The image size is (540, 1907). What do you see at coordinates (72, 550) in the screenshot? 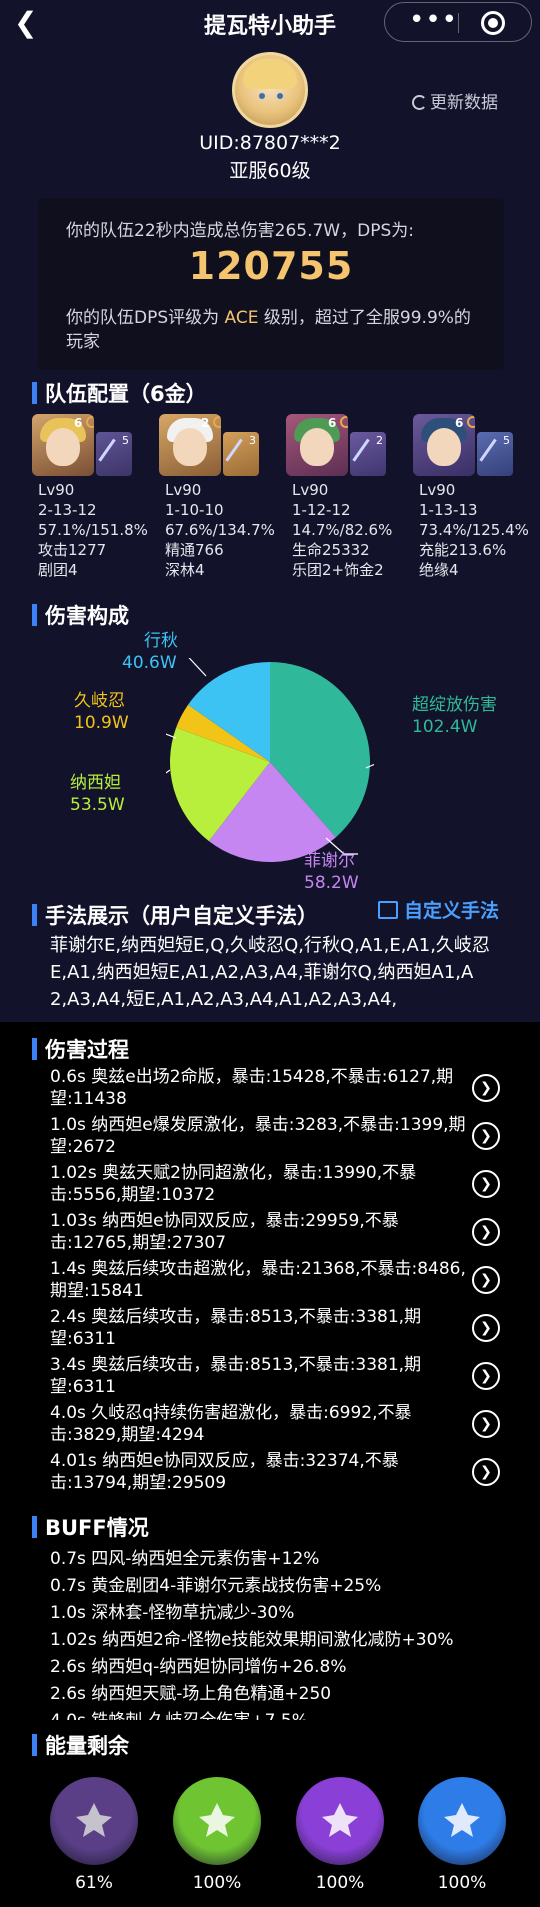
I see `member-main-stat: 攻击1277` at bounding box center [72, 550].